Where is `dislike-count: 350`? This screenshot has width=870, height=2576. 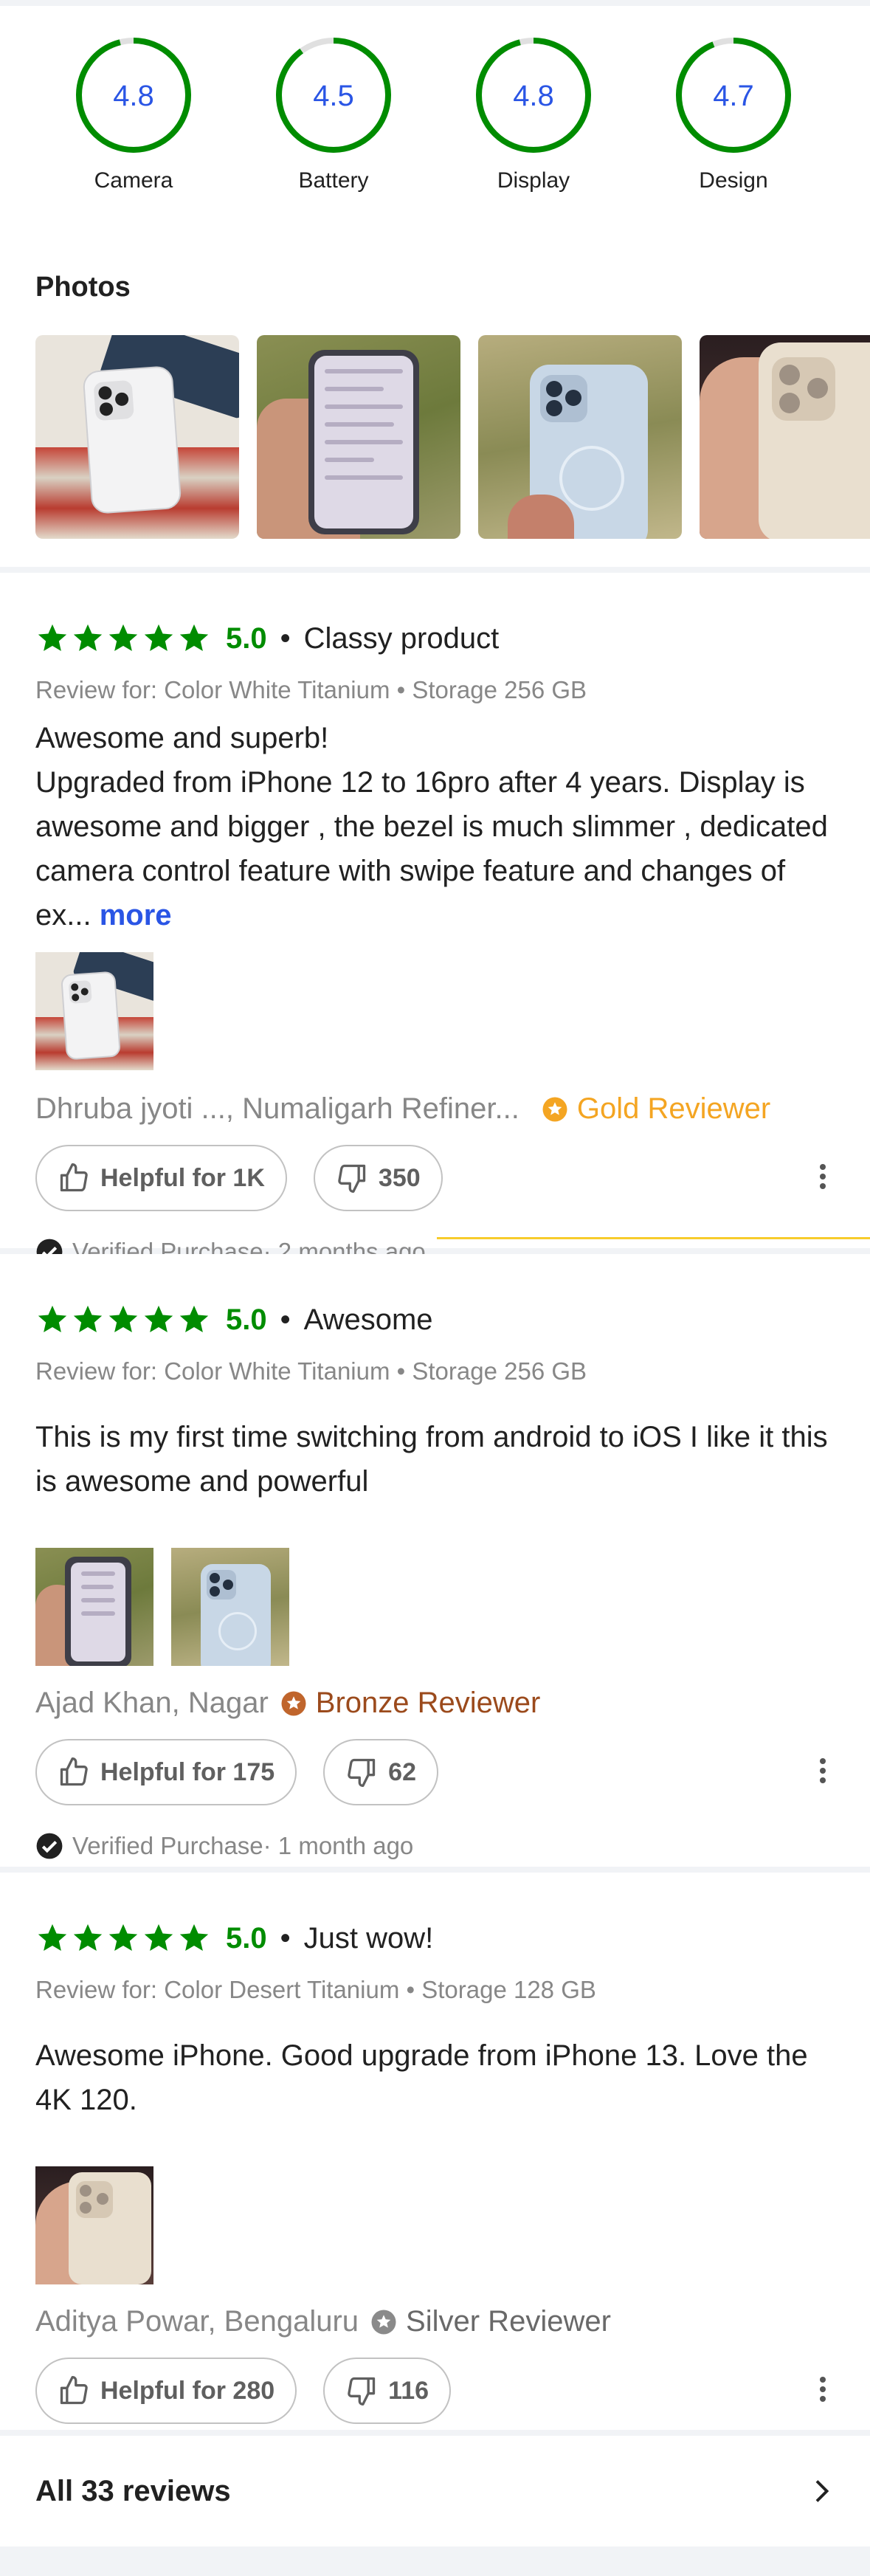 dislike-count: 350 is located at coordinates (399, 1178).